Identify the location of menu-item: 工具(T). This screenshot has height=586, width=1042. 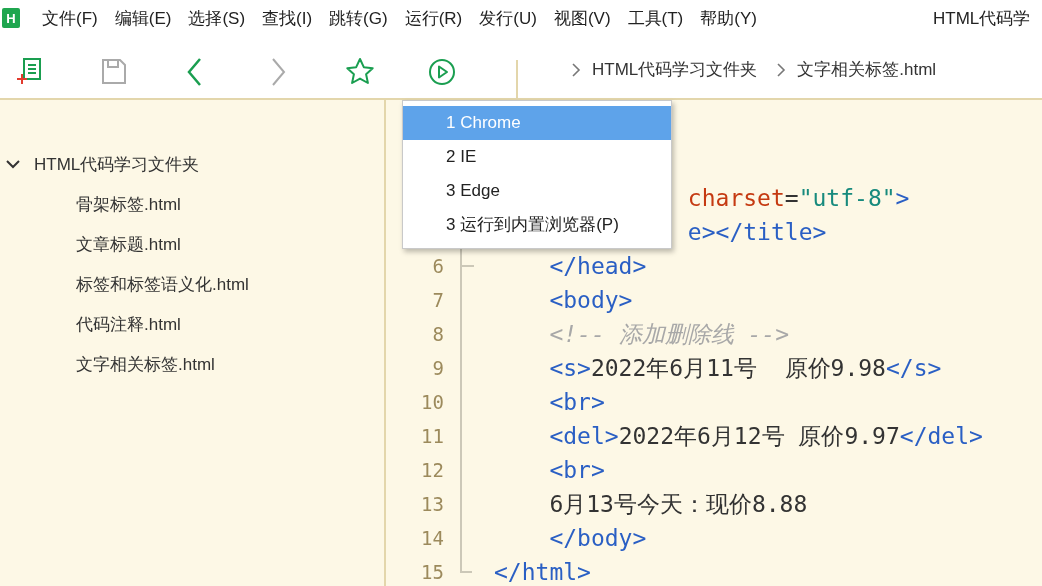
(655, 18).